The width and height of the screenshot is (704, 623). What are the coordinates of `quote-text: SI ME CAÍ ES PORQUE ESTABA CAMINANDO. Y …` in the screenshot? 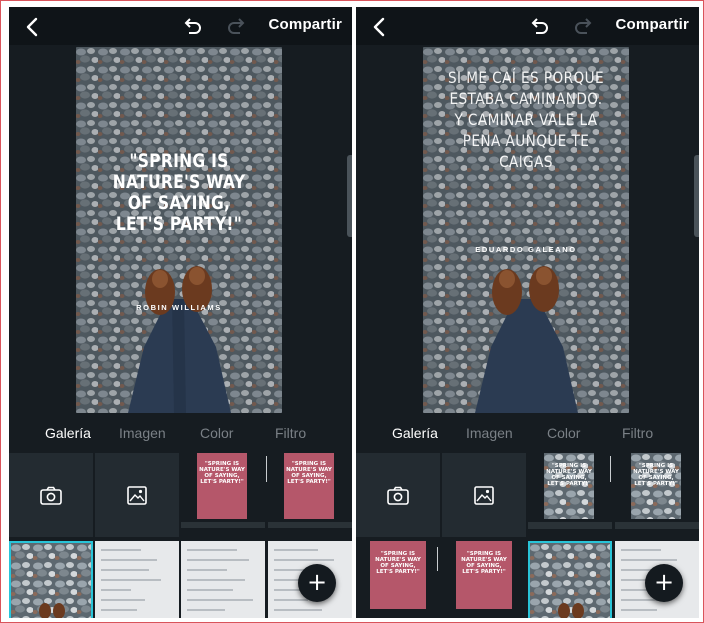 It's located at (526, 119).